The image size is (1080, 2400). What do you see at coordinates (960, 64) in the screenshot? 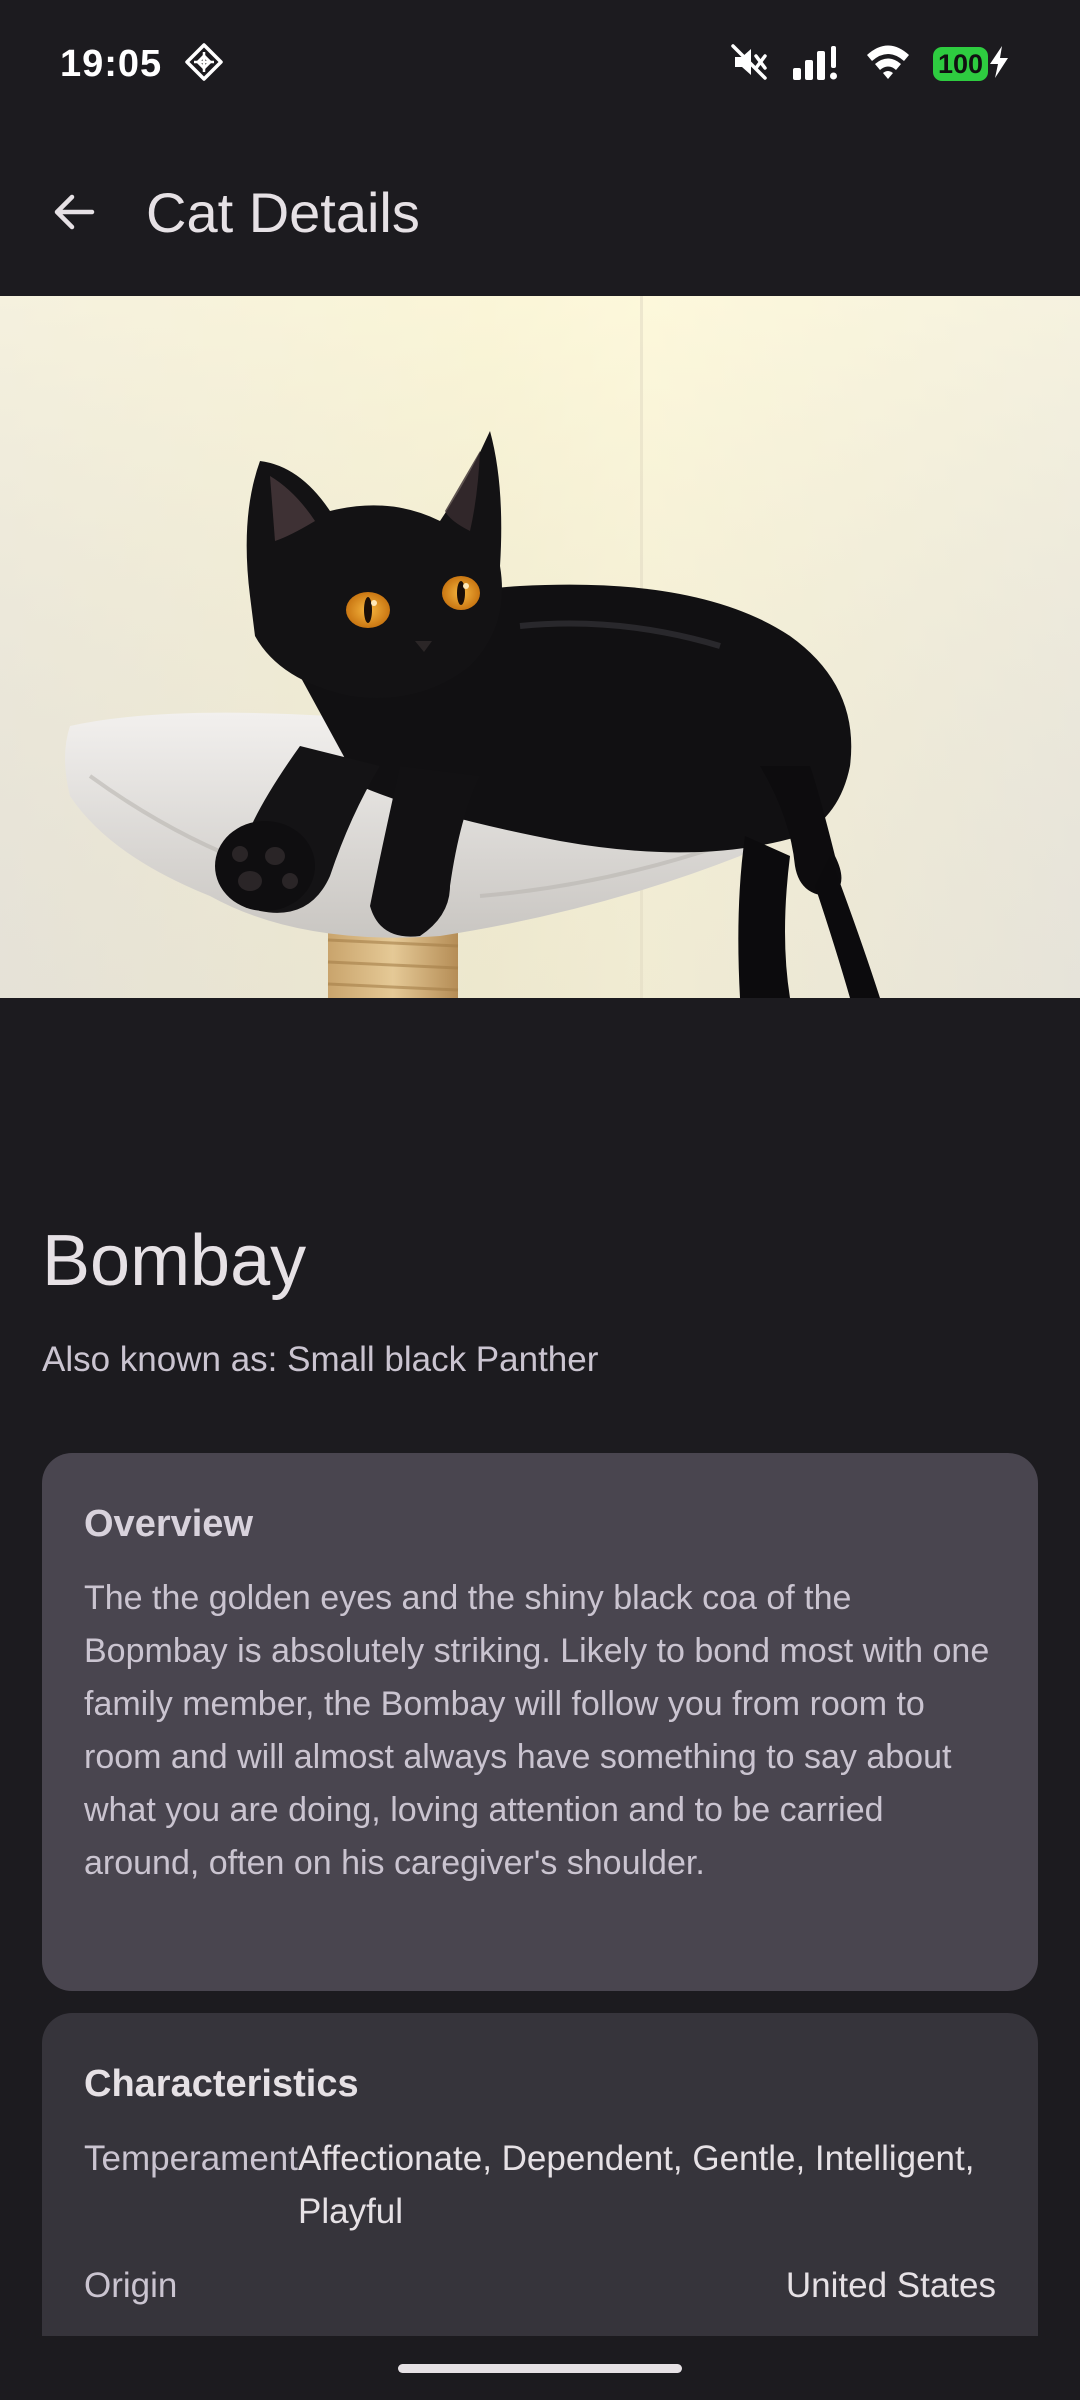
I see `battery-level: 100` at bounding box center [960, 64].